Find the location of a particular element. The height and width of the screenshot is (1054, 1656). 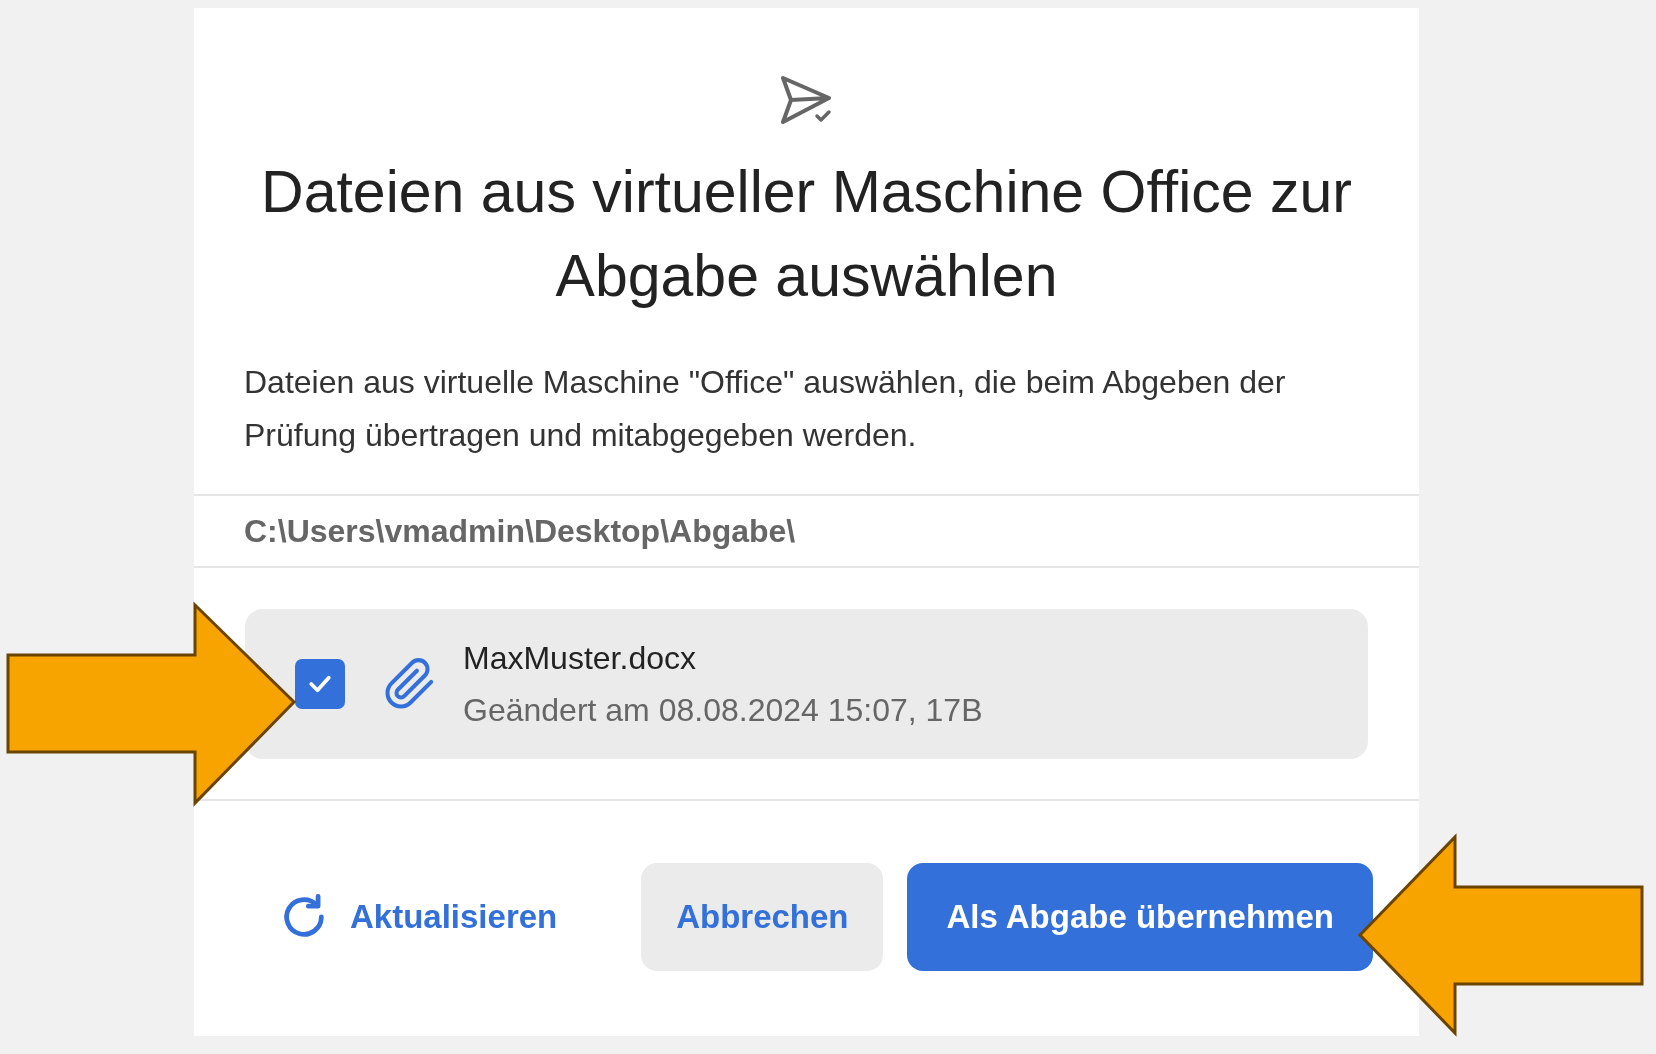

dialog-description: Dateien aus virtuelle Maschine "Office" auswählen, die beim Abgeben der Prüfung übertragen und mitabgegeben werden. is located at coordinates (765, 409).